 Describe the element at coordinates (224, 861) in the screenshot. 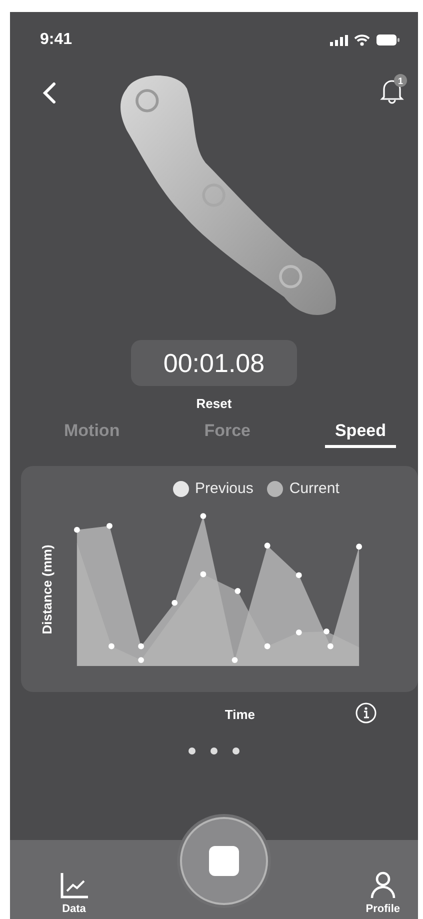

I see `stop-record-button` at that location.